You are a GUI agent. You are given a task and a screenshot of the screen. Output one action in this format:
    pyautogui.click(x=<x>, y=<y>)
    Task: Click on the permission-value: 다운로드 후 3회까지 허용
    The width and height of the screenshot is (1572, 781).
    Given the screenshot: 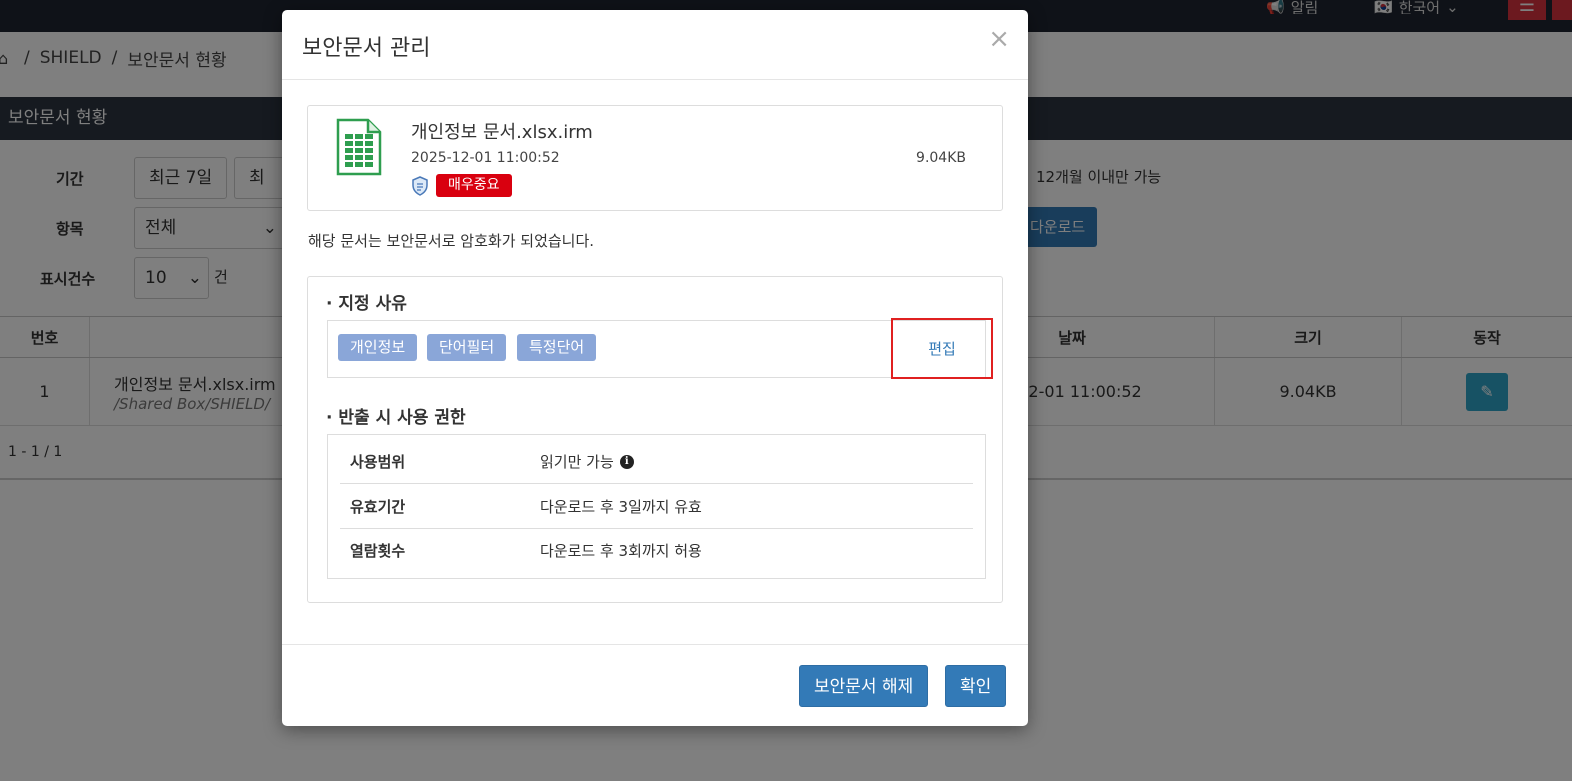 What is the action you would take?
    pyautogui.click(x=621, y=551)
    